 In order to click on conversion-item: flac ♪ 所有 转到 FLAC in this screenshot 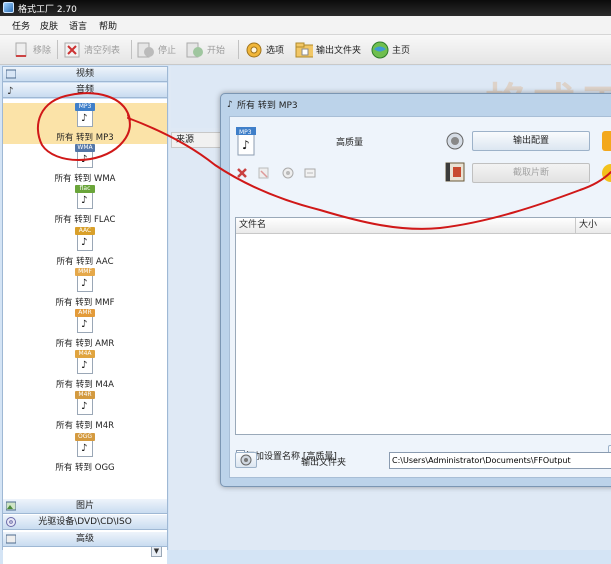, I will do `click(85, 205)`.